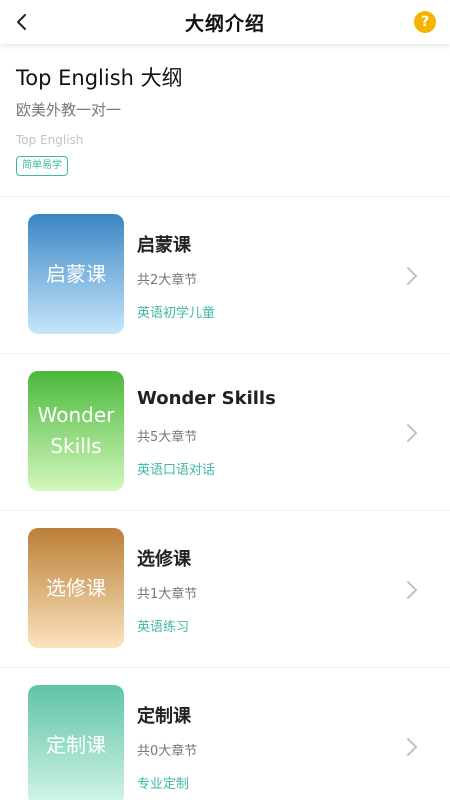  What do you see at coordinates (99, 78) in the screenshot?
I see `syllabus-title: Top English 大纲` at bounding box center [99, 78].